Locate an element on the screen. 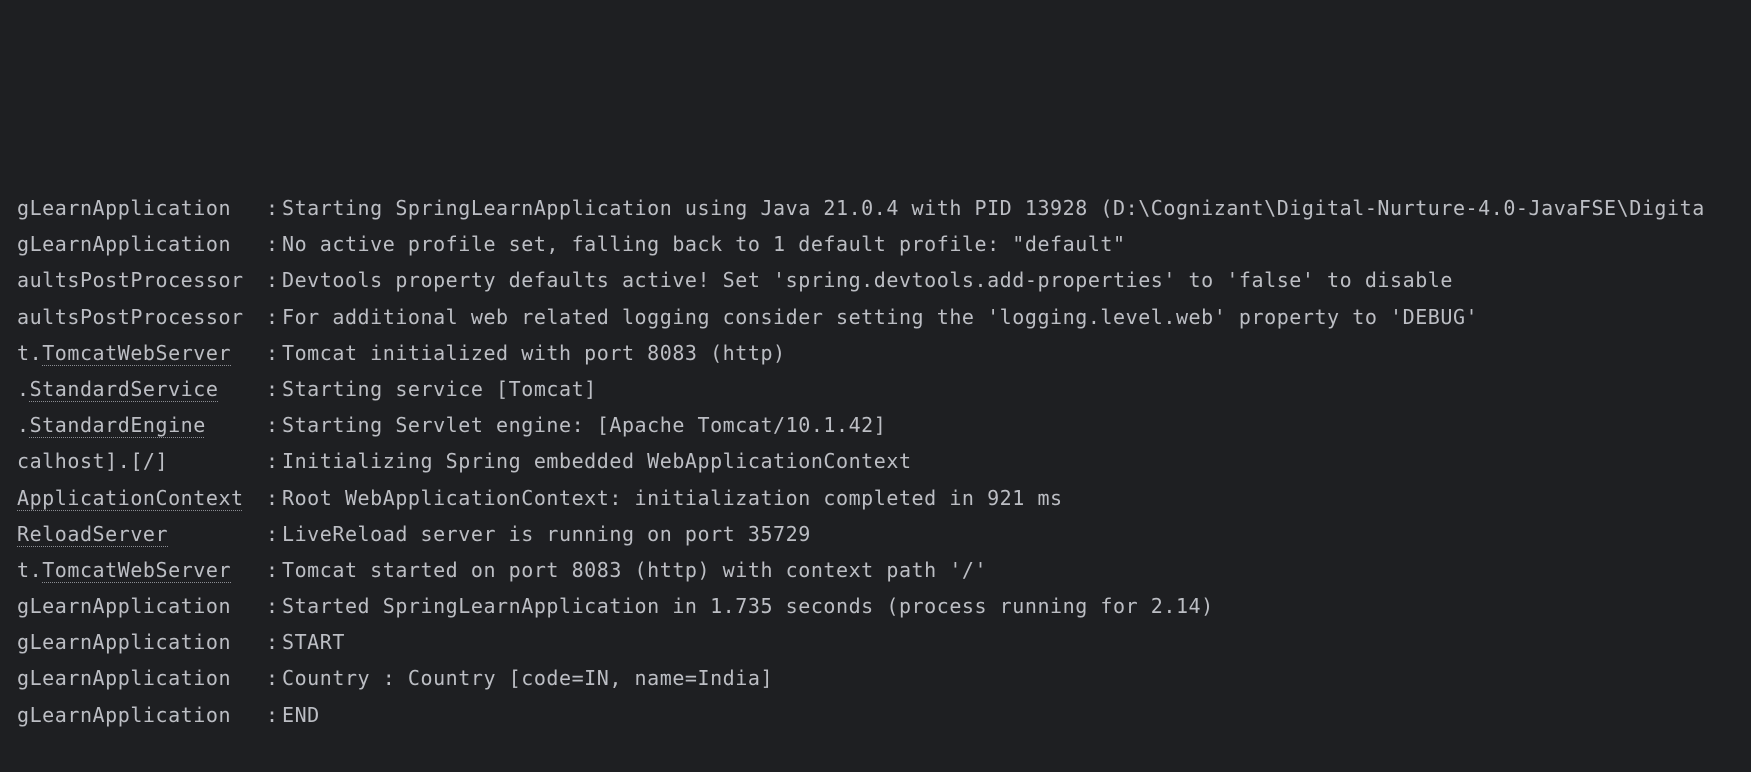 The width and height of the screenshot is (1751, 772). log-message: Country : Country [code=IN, name=India] is located at coordinates (528, 678).